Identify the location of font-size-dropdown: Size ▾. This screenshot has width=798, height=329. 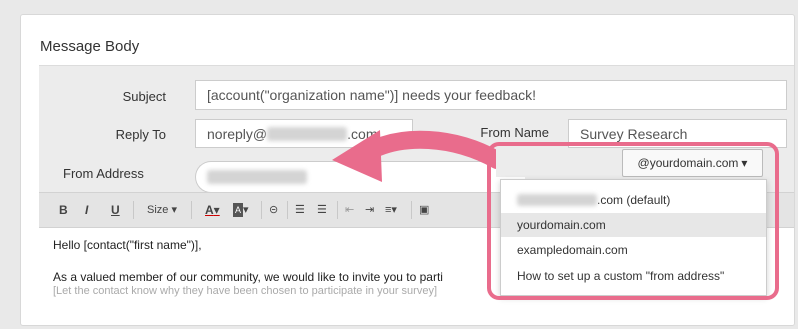
(162, 210).